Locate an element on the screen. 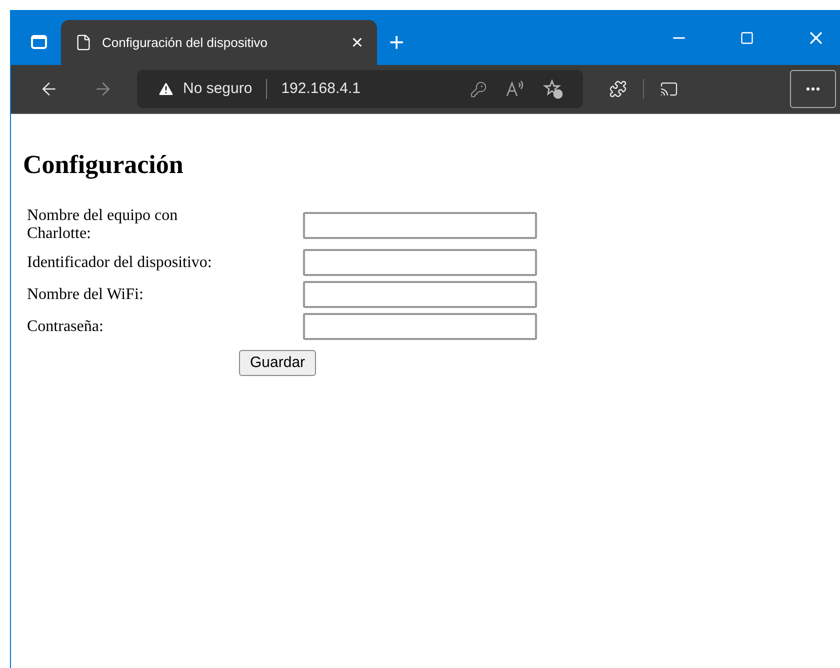  tab-close-button: × is located at coordinates (357, 42).